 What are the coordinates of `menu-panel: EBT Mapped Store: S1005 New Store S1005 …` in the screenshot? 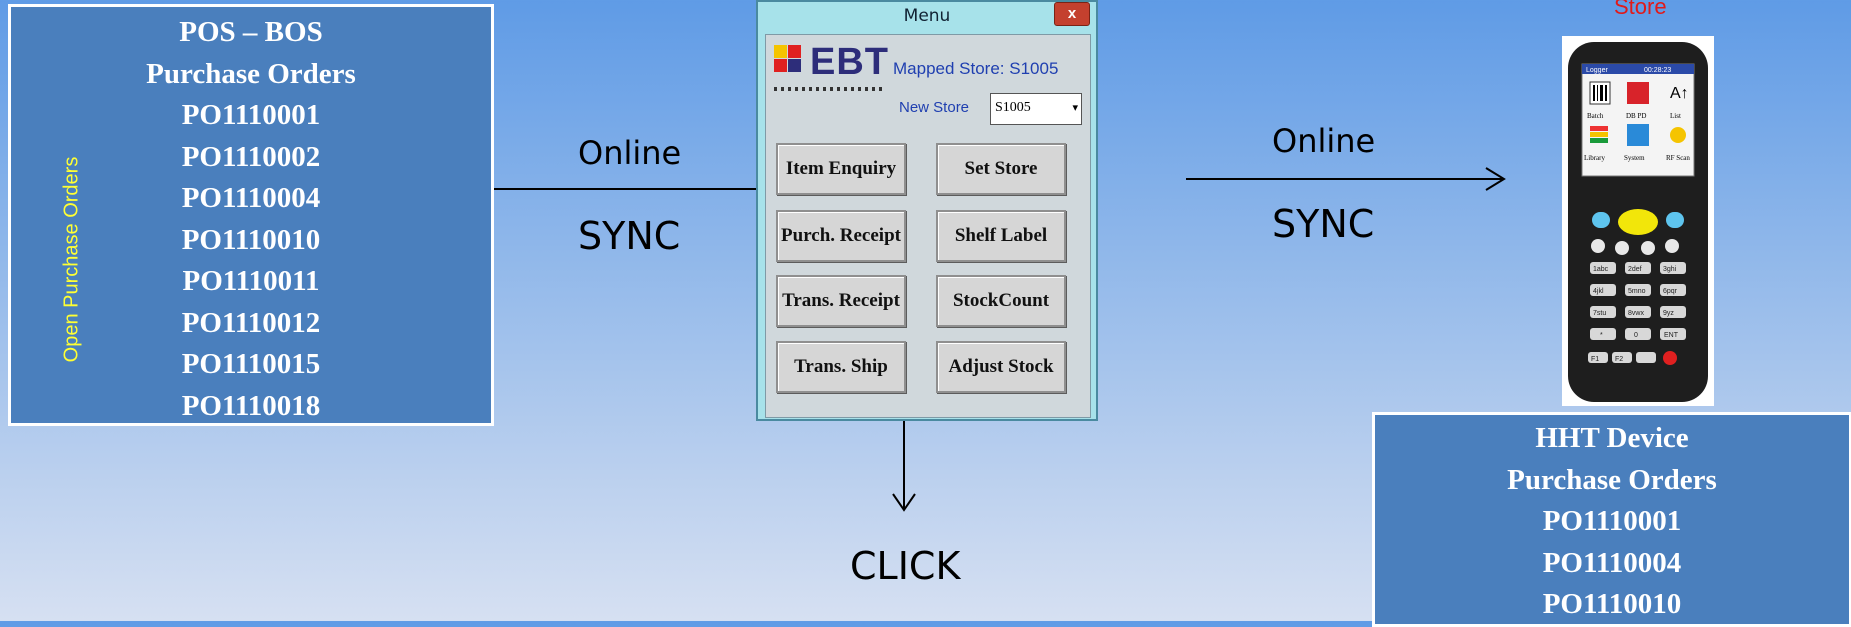 It's located at (928, 226).